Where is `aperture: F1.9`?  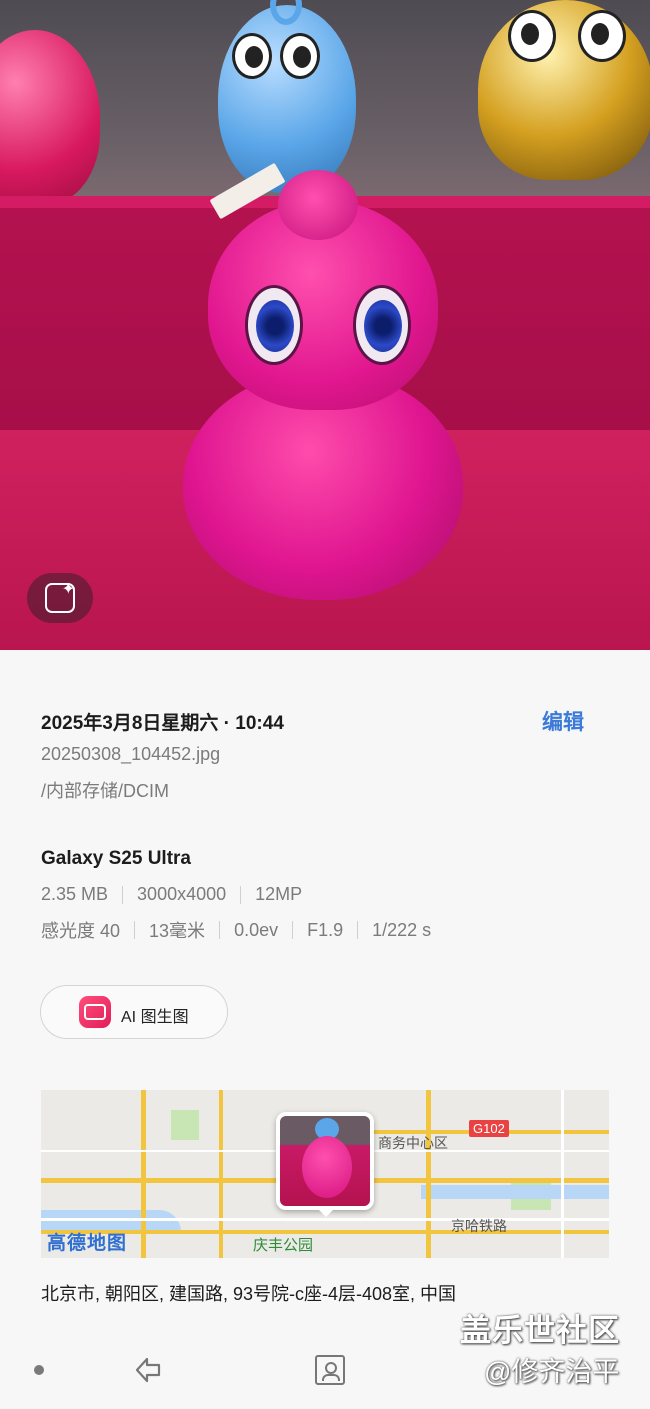
aperture: F1.9 is located at coordinates (325, 929).